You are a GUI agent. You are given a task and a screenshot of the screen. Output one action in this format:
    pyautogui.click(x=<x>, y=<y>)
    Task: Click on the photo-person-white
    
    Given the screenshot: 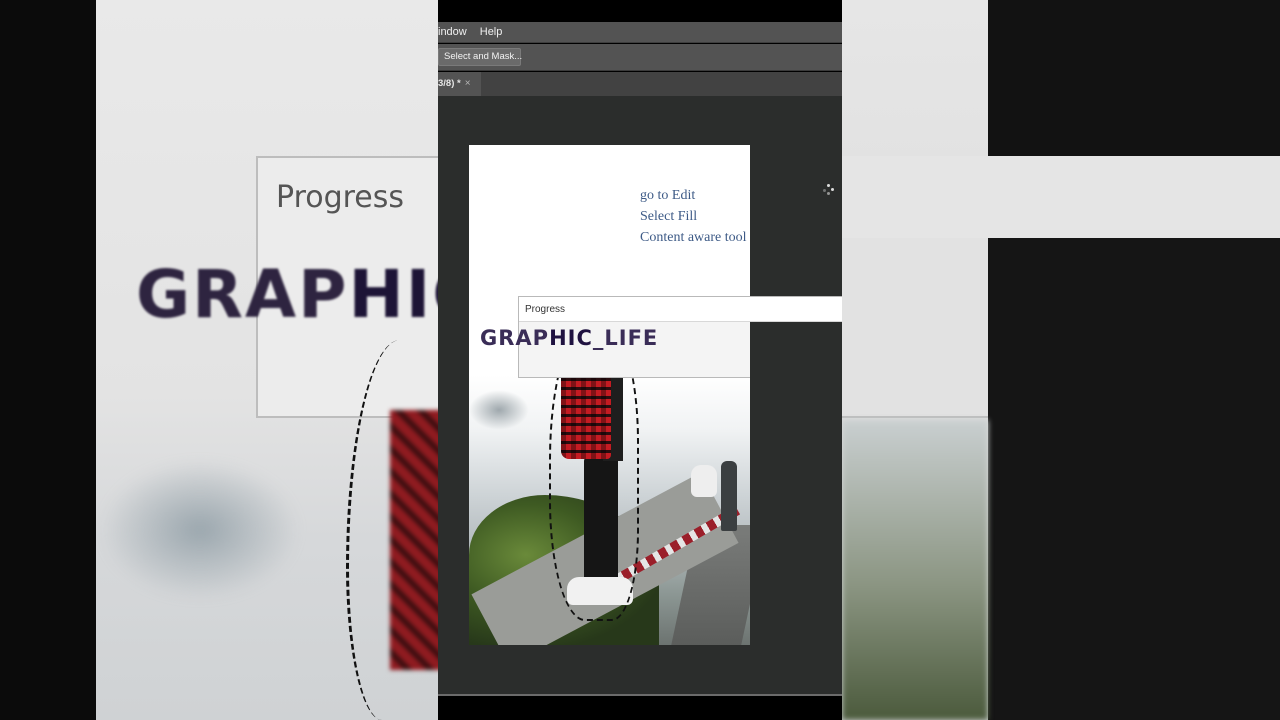 What is the action you would take?
    pyautogui.click(x=704, y=481)
    